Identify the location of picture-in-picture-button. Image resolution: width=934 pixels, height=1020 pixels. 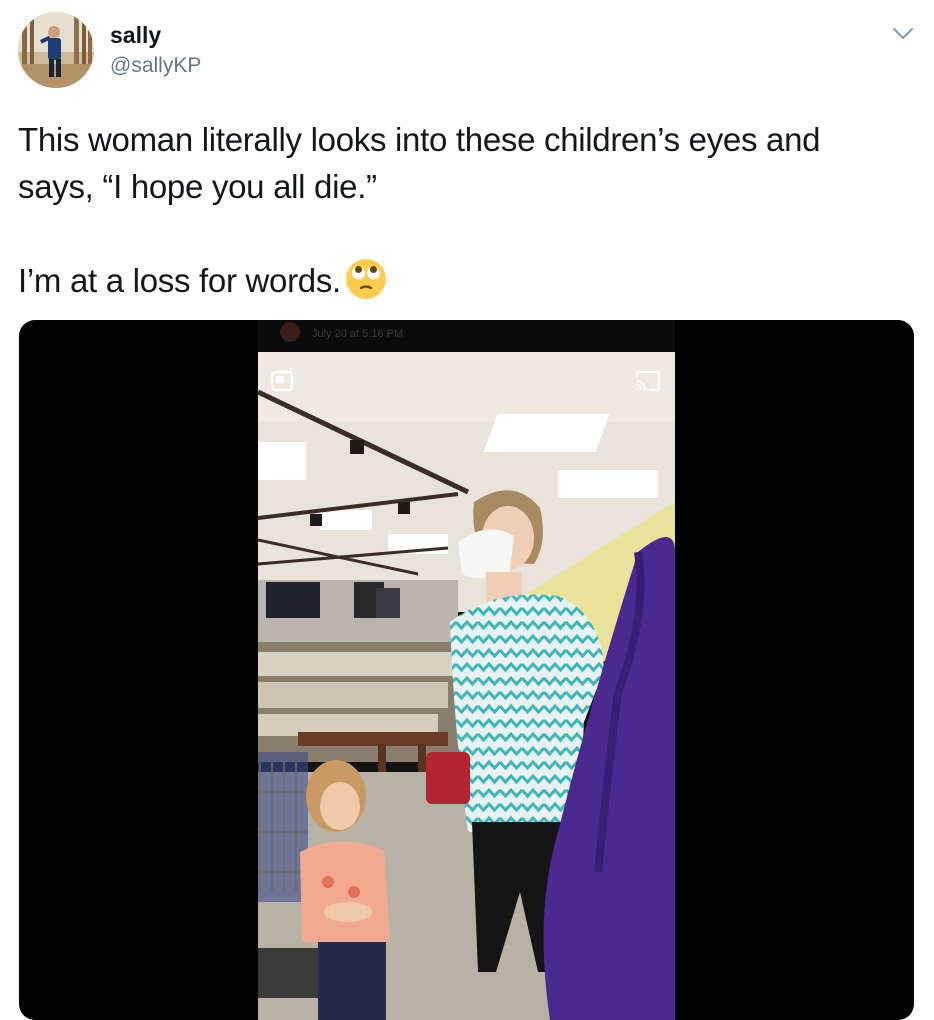
(283, 384).